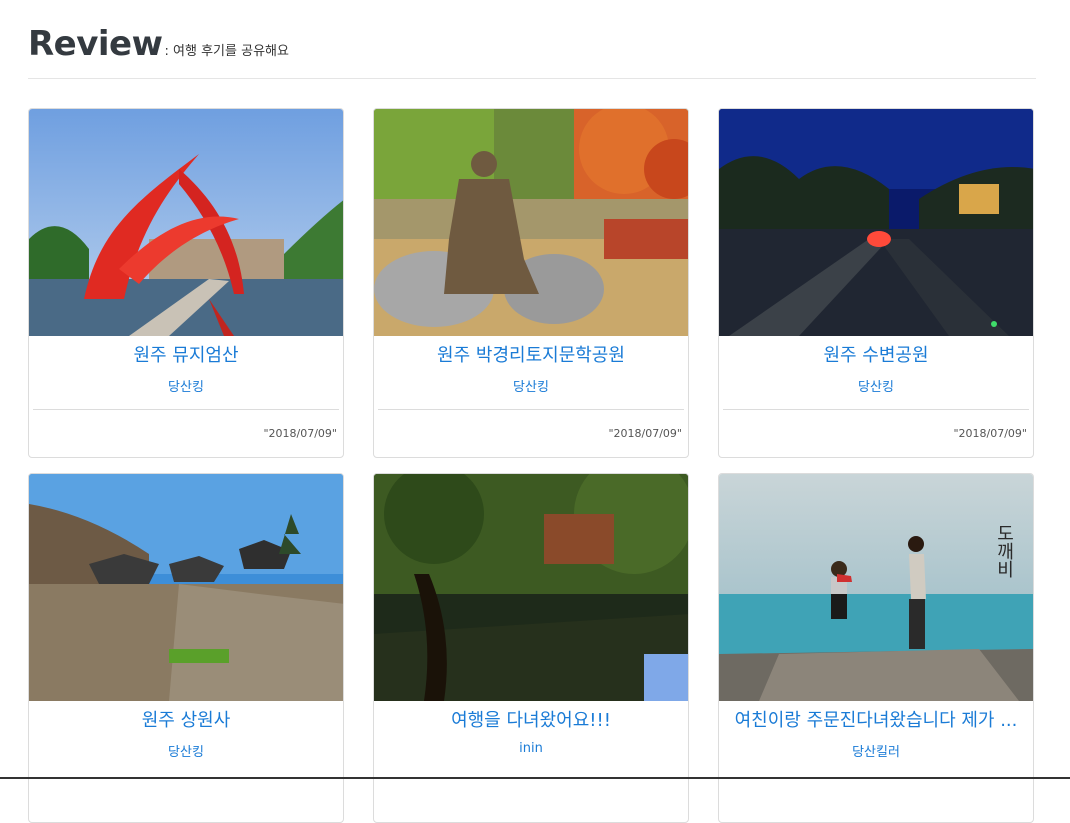  What do you see at coordinates (876, 750) in the screenshot?
I see `review-author: 당산킬러` at bounding box center [876, 750].